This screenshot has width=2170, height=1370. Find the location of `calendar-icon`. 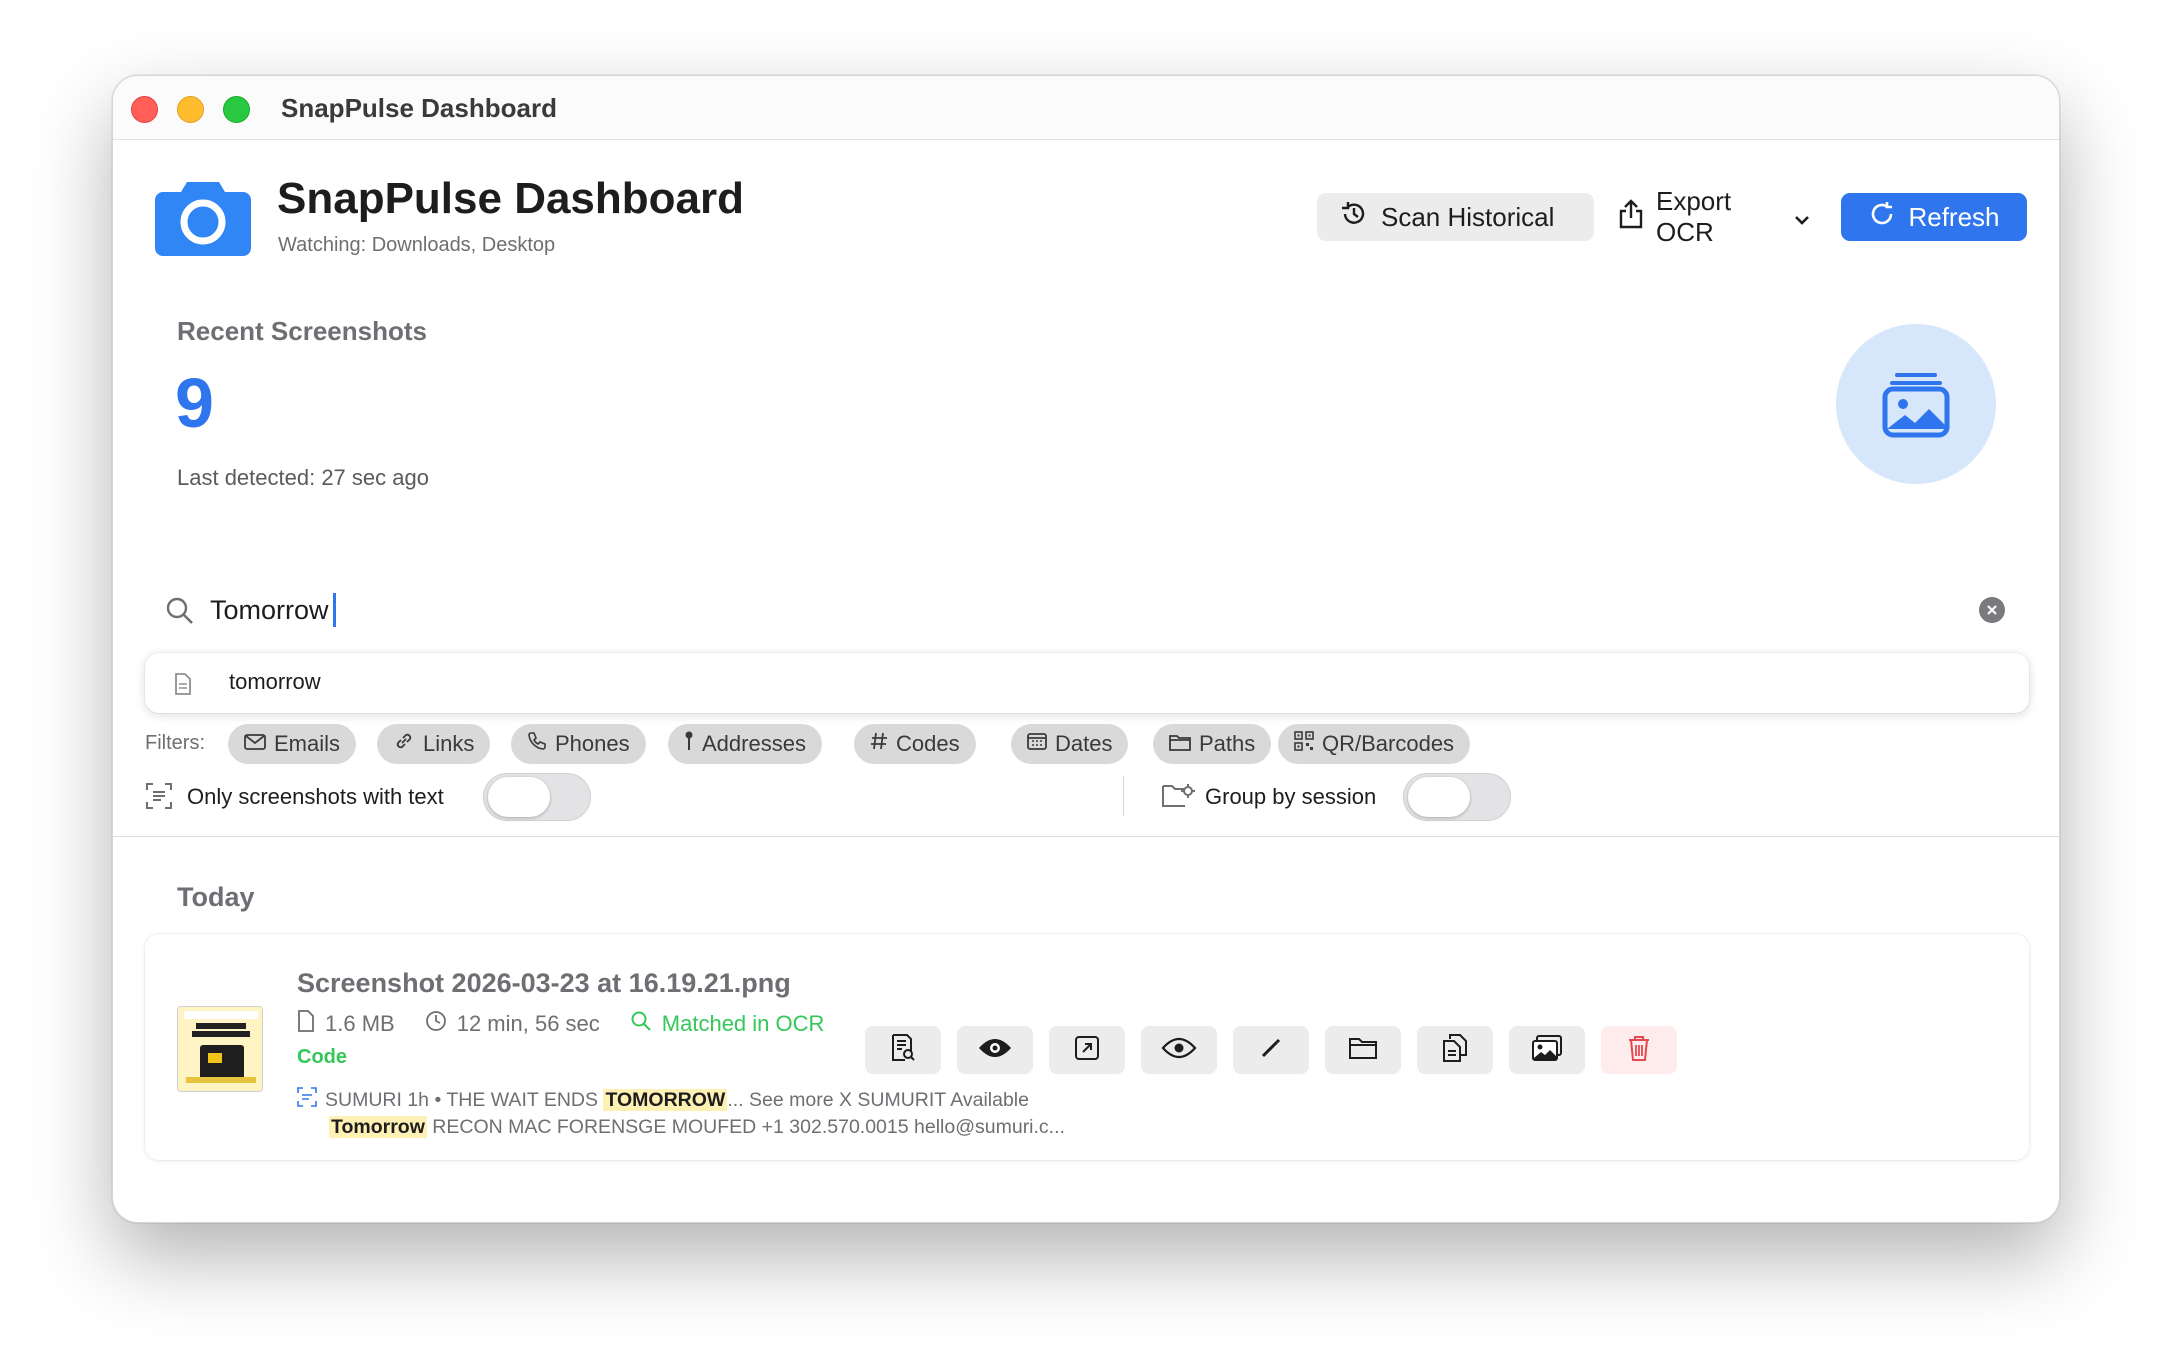

calendar-icon is located at coordinates (1037, 744).